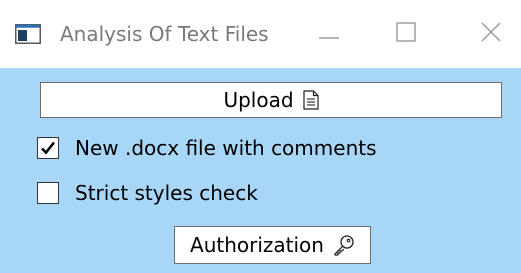 The image size is (521, 273). I want to click on minimize-icon, so click(329, 34).